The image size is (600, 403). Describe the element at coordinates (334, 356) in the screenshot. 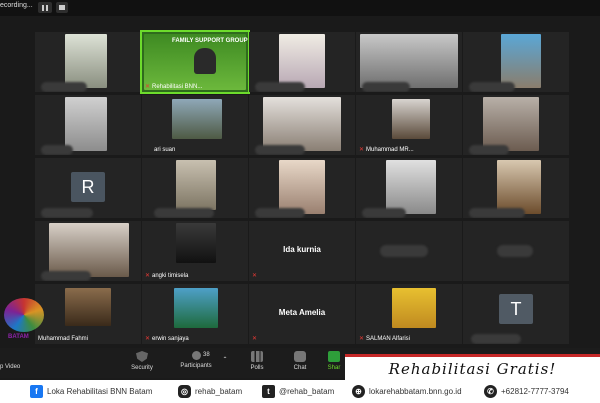

I see `share-screen-icon` at that location.